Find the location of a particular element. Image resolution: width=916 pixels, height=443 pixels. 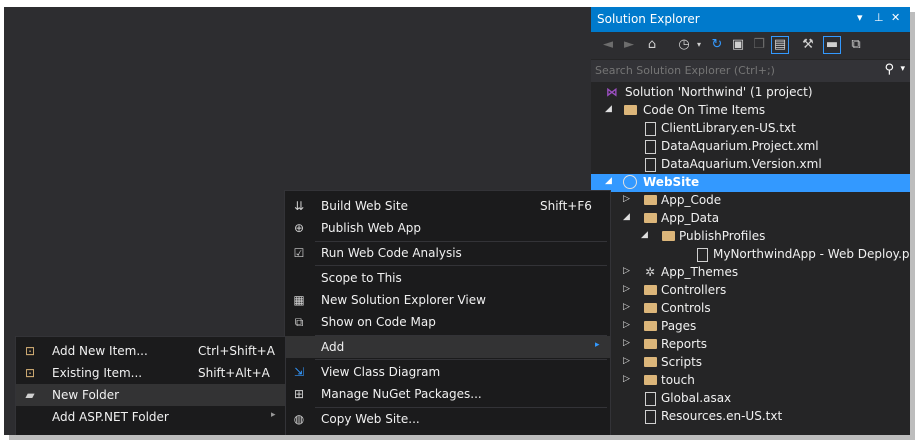

menu-item-add-new-item: ⊡ Add New Item... Ctrl+Shift+A is located at coordinates (150, 351).